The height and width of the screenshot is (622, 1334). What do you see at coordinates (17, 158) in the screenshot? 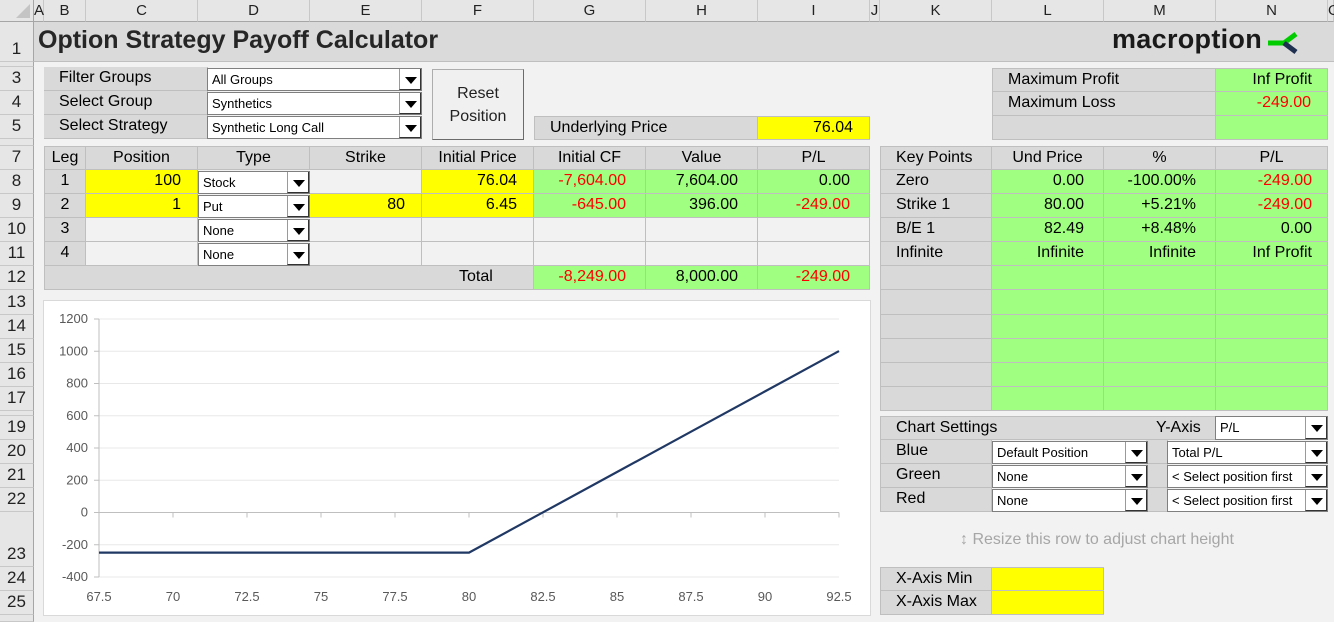
I see `row-header: 7` at bounding box center [17, 158].